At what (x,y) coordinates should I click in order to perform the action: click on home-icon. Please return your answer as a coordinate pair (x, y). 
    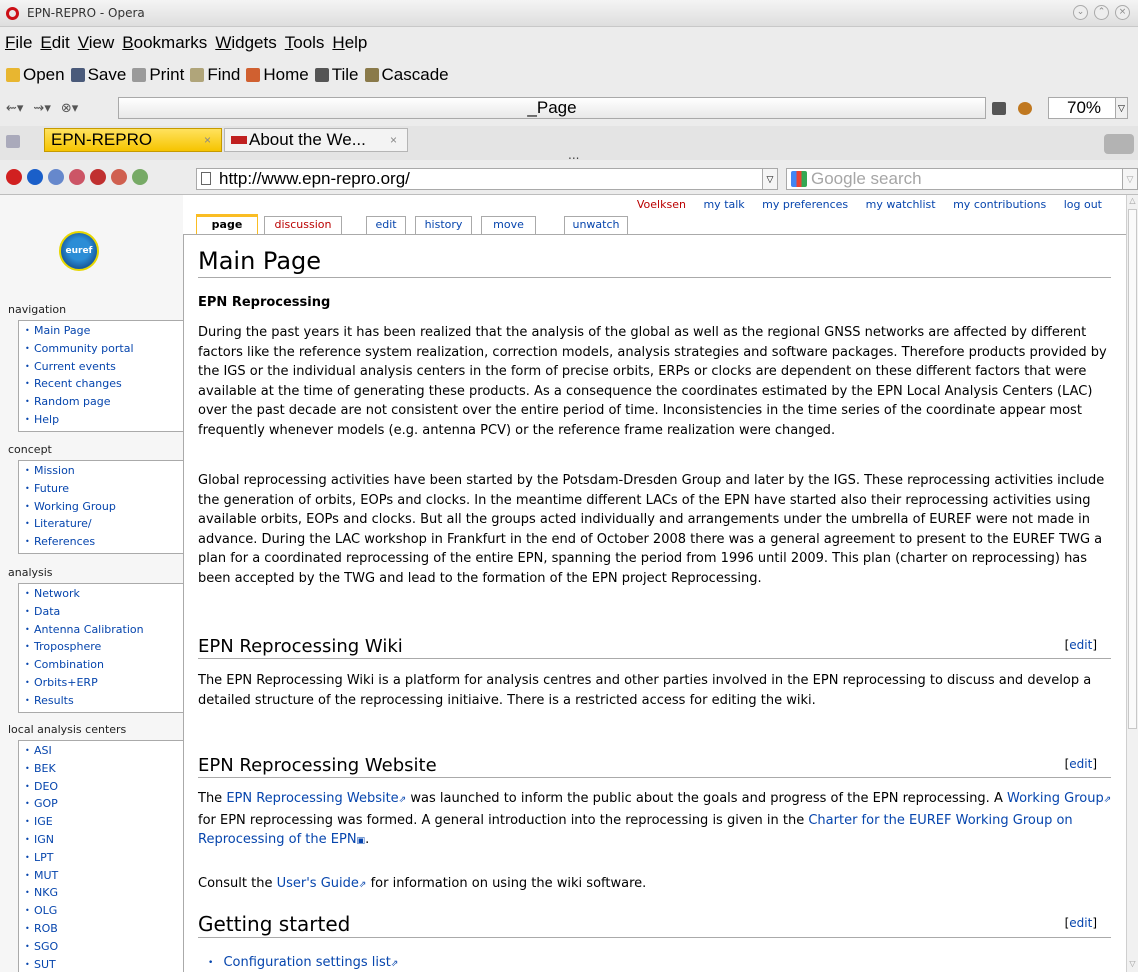
    Looking at the image, I should click on (119, 177).